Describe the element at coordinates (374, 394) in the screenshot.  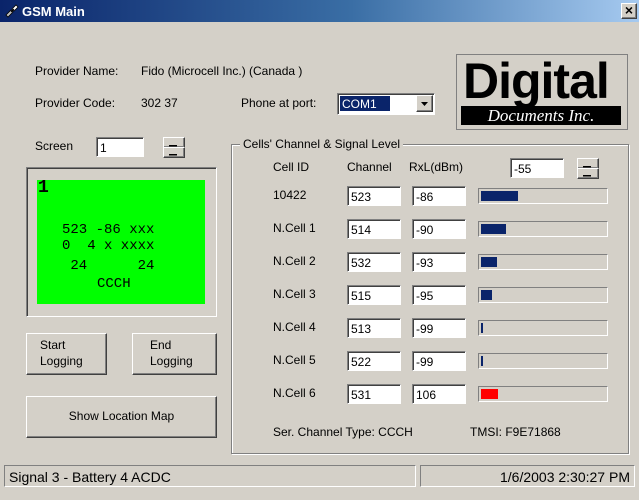
I see `channel-field: 531` at that location.